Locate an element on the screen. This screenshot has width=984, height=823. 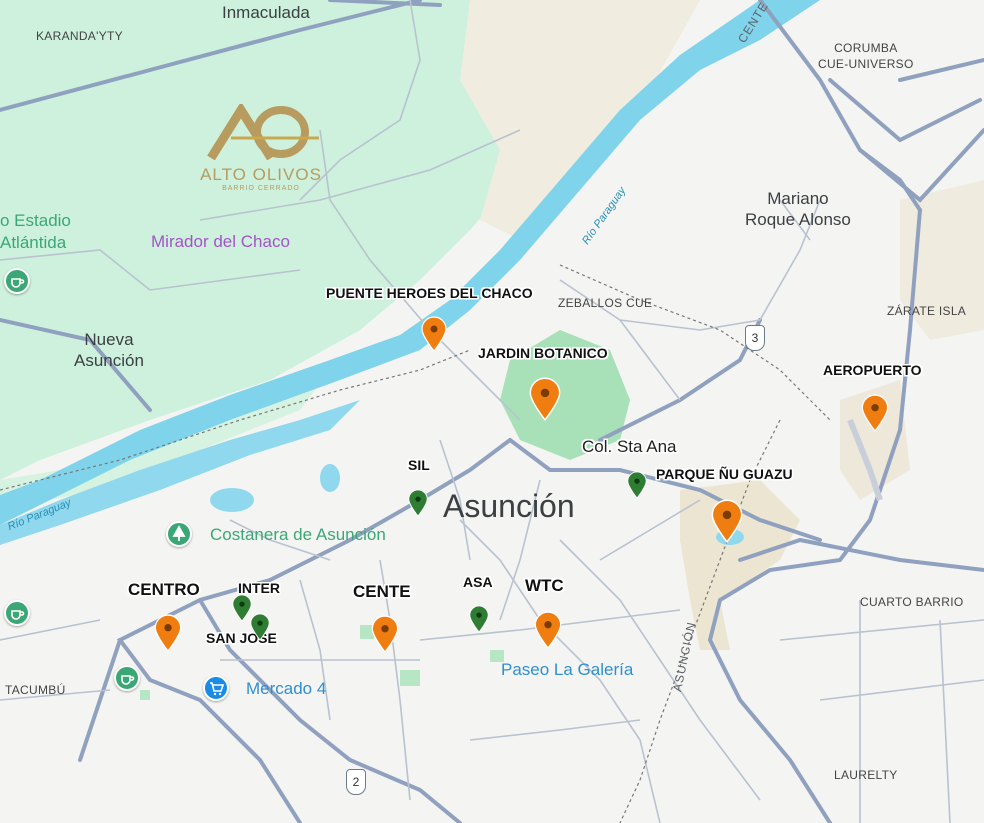
pin-label-asa: ASA is located at coordinates (478, 582).